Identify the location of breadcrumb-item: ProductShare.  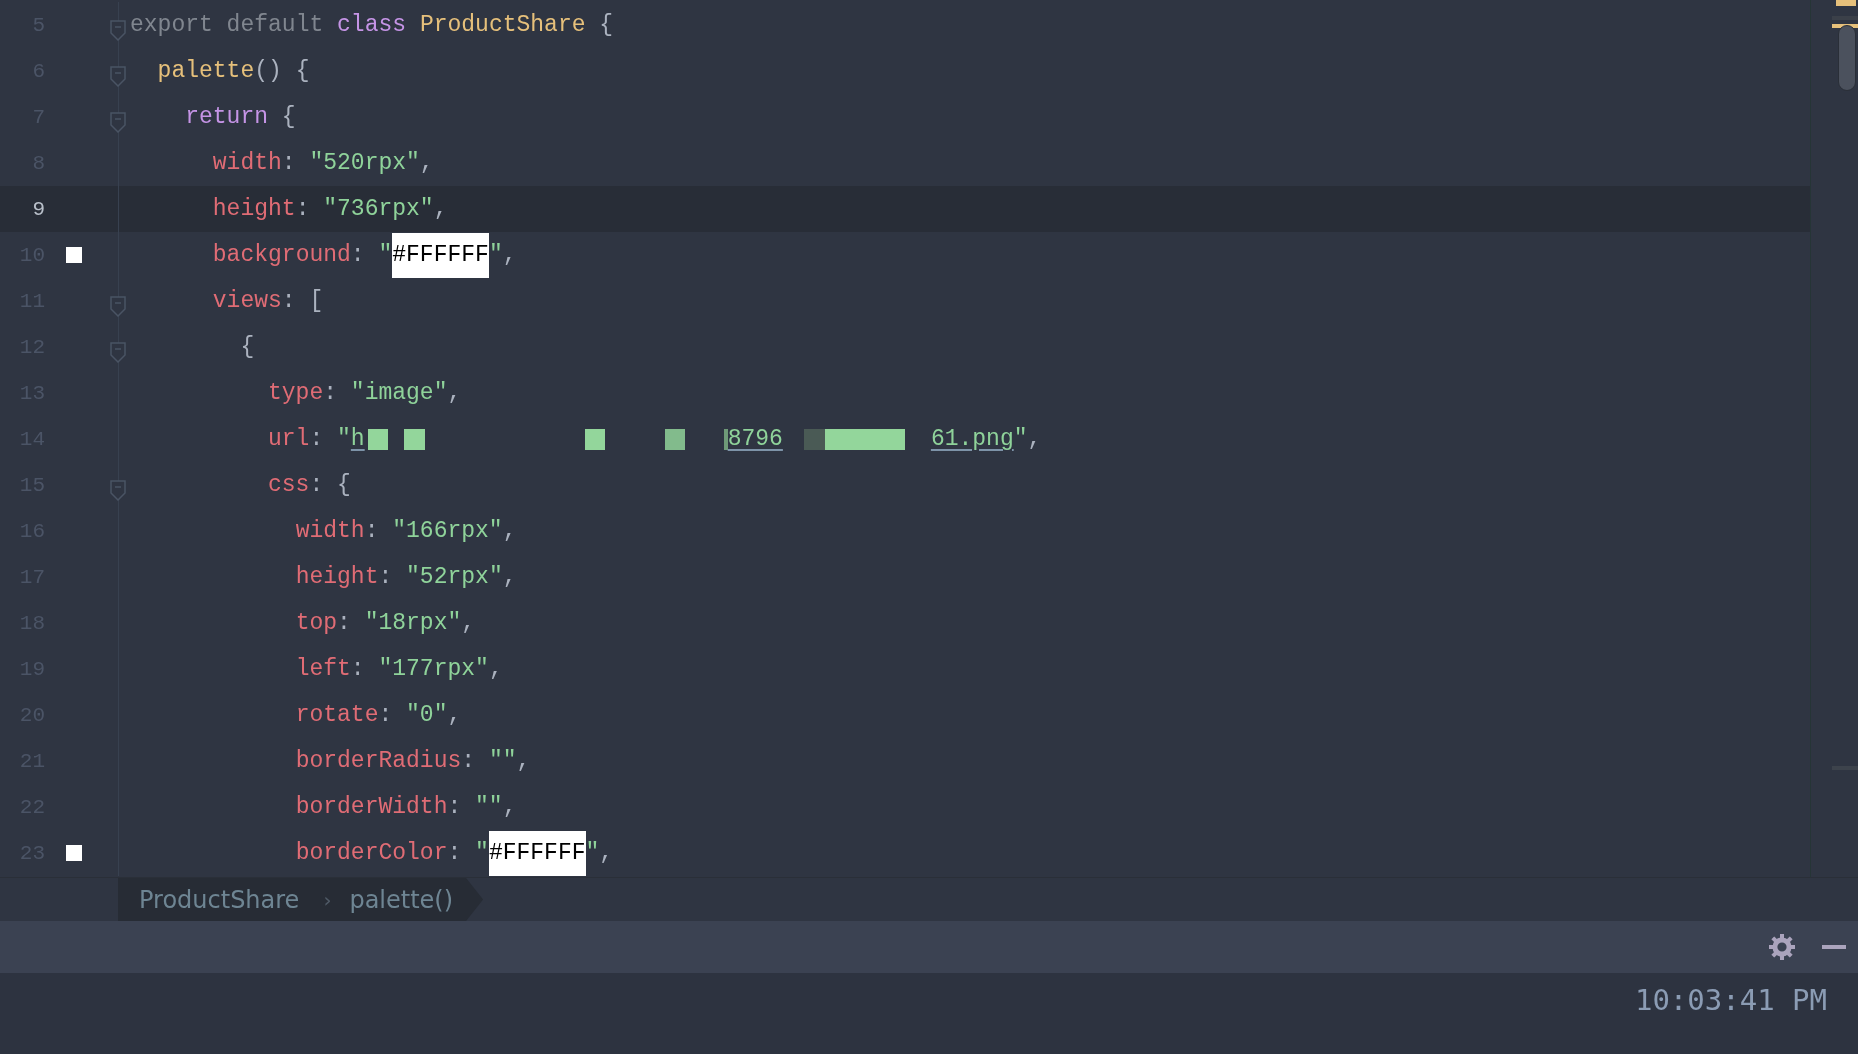
(219, 899).